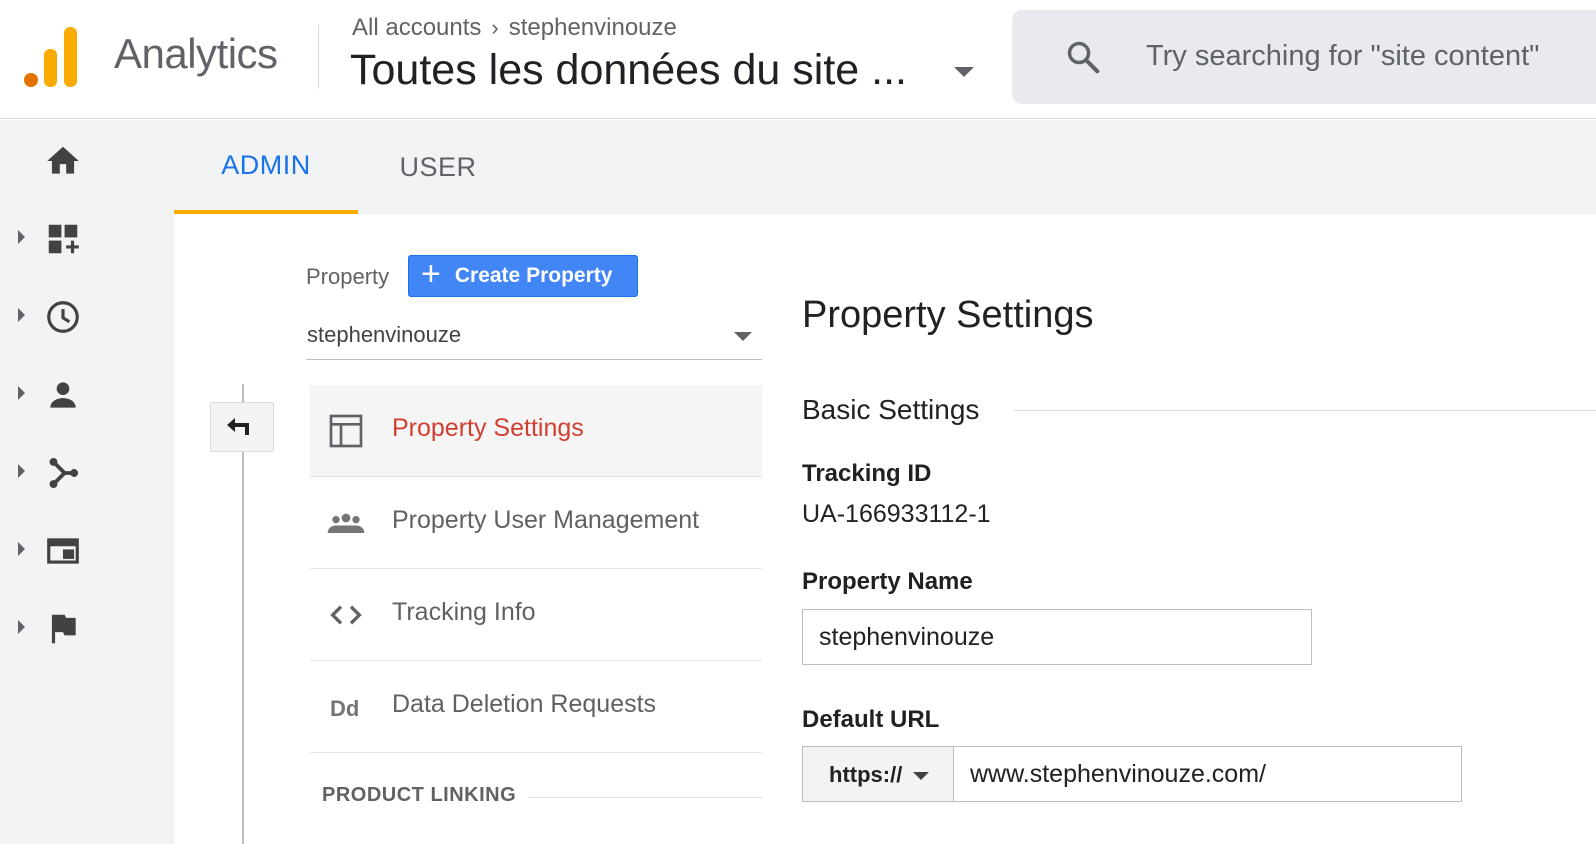 The width and height of the screenshot is (1596, 844). What do you see at coordinates (87, 628) in the screenshot?
I see `nav-conversions` at bounding box center [87, 628].